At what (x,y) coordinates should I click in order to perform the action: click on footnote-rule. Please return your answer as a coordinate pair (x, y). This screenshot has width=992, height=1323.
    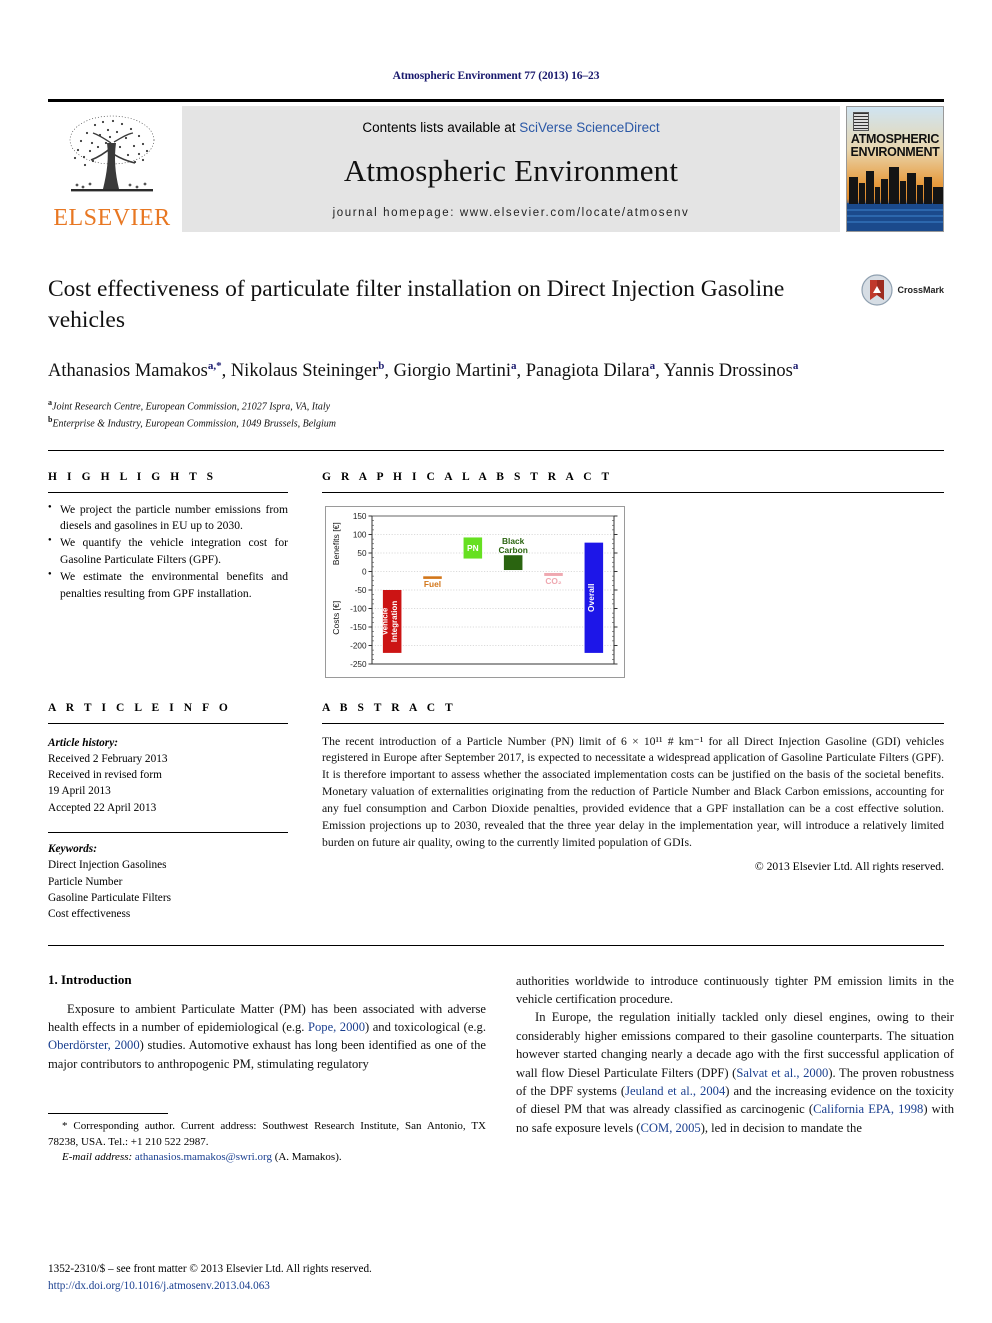
    Looking at the image, I should click on (108, 1114).